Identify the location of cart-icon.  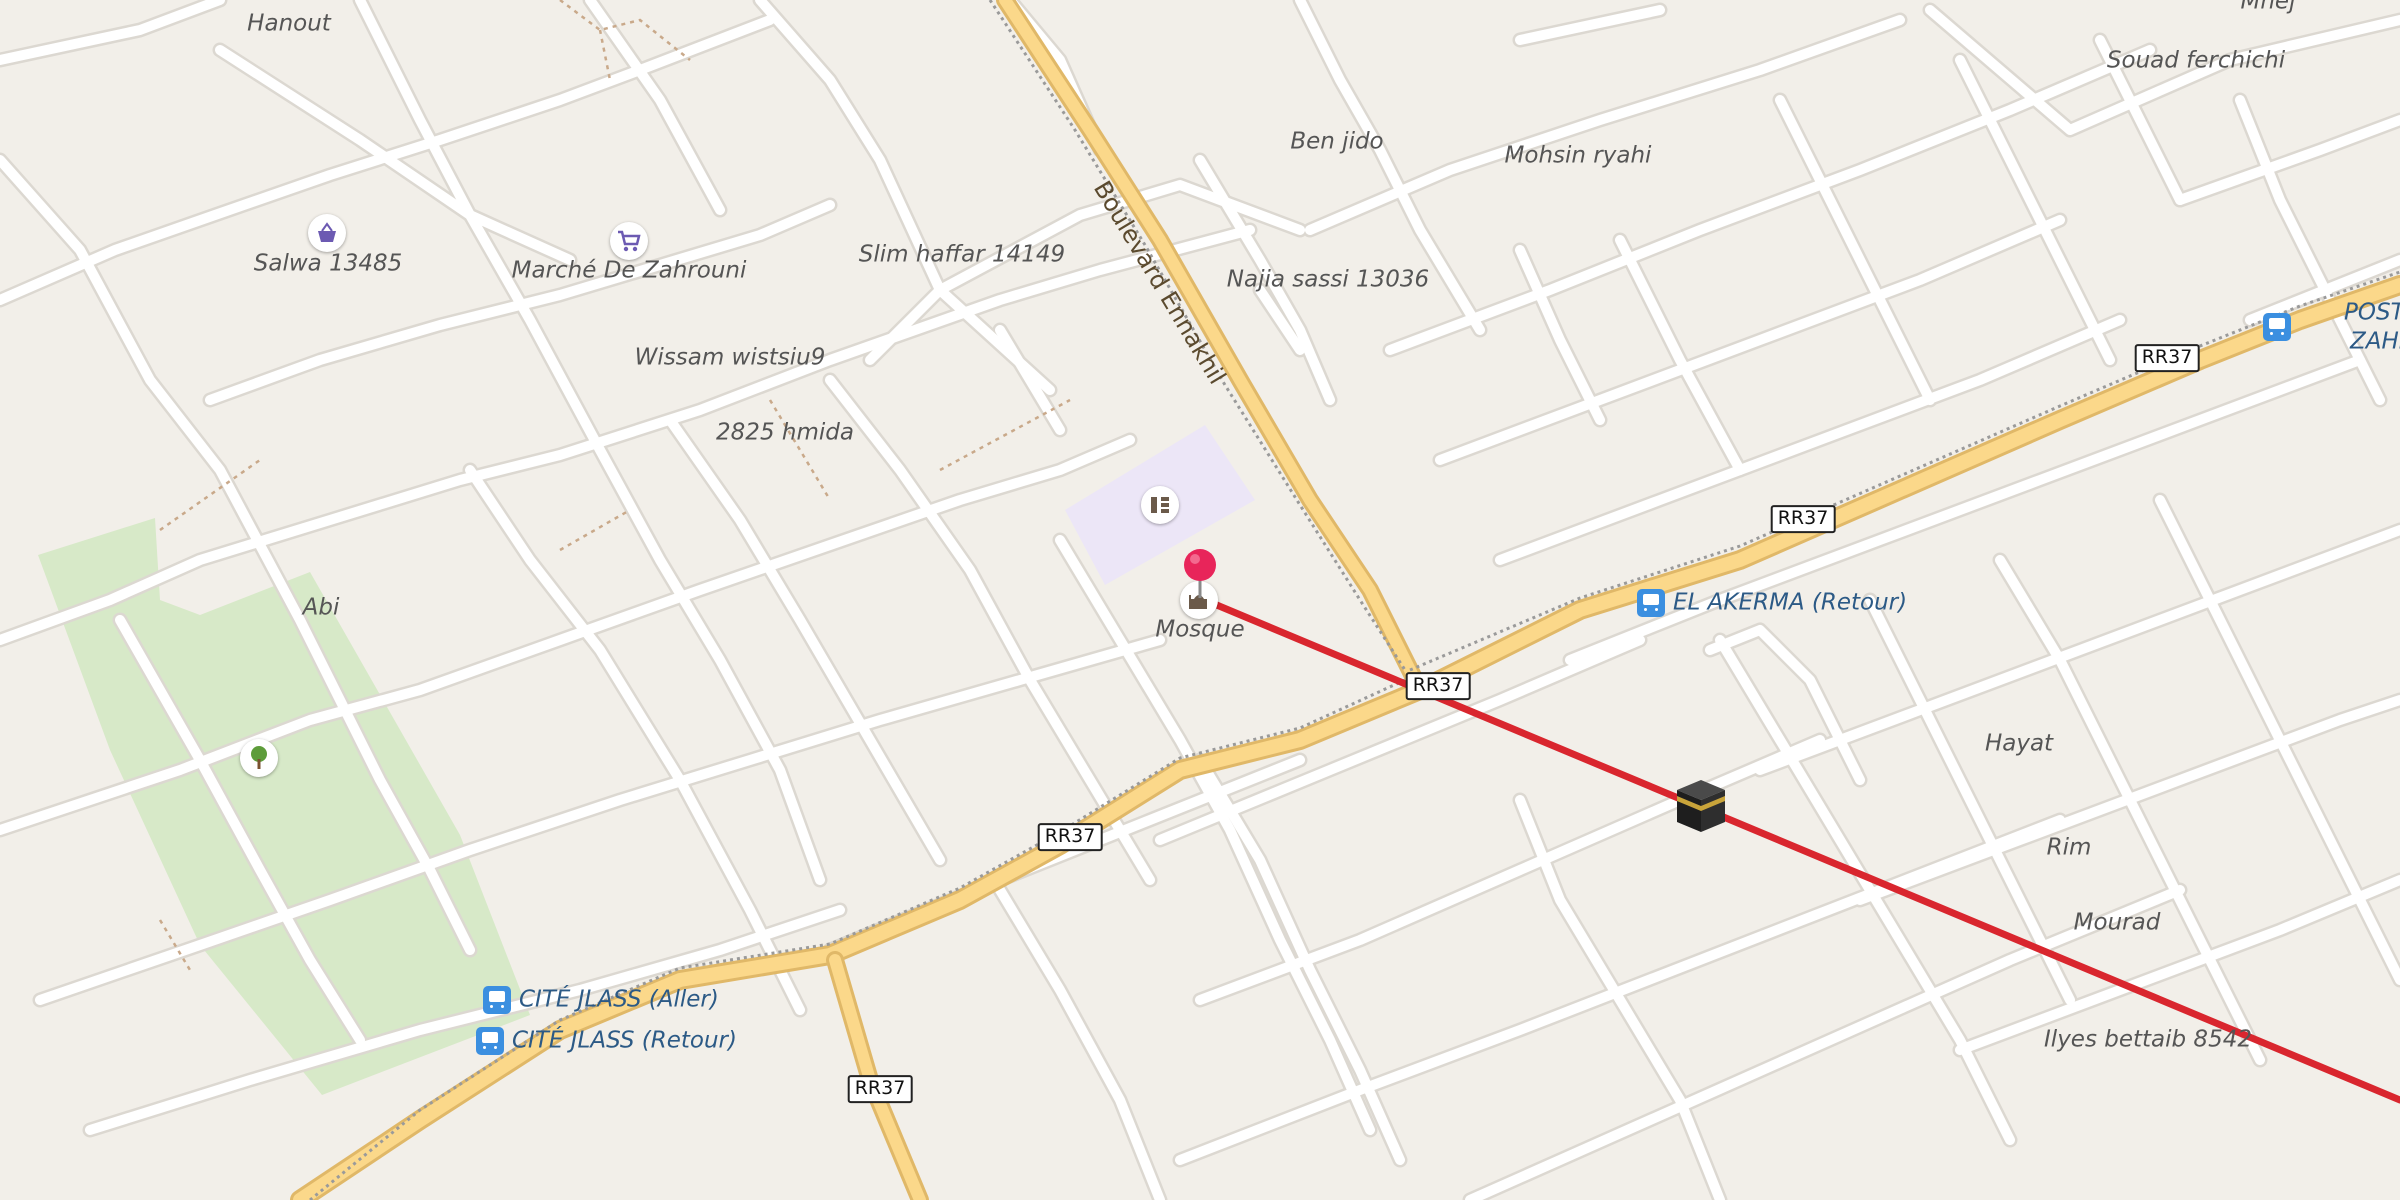
(629, 241).